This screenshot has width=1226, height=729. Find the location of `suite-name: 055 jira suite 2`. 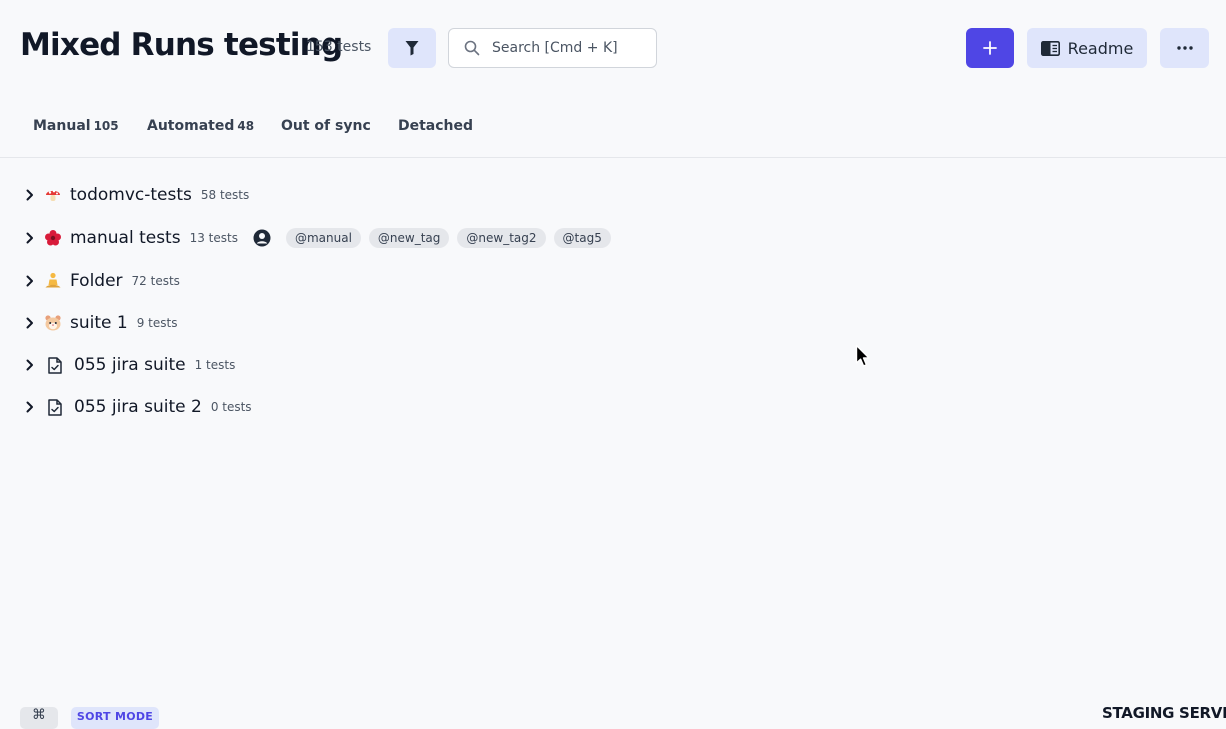

suite-name: 055 jira suite 2 is located at coordinates (138, 407).